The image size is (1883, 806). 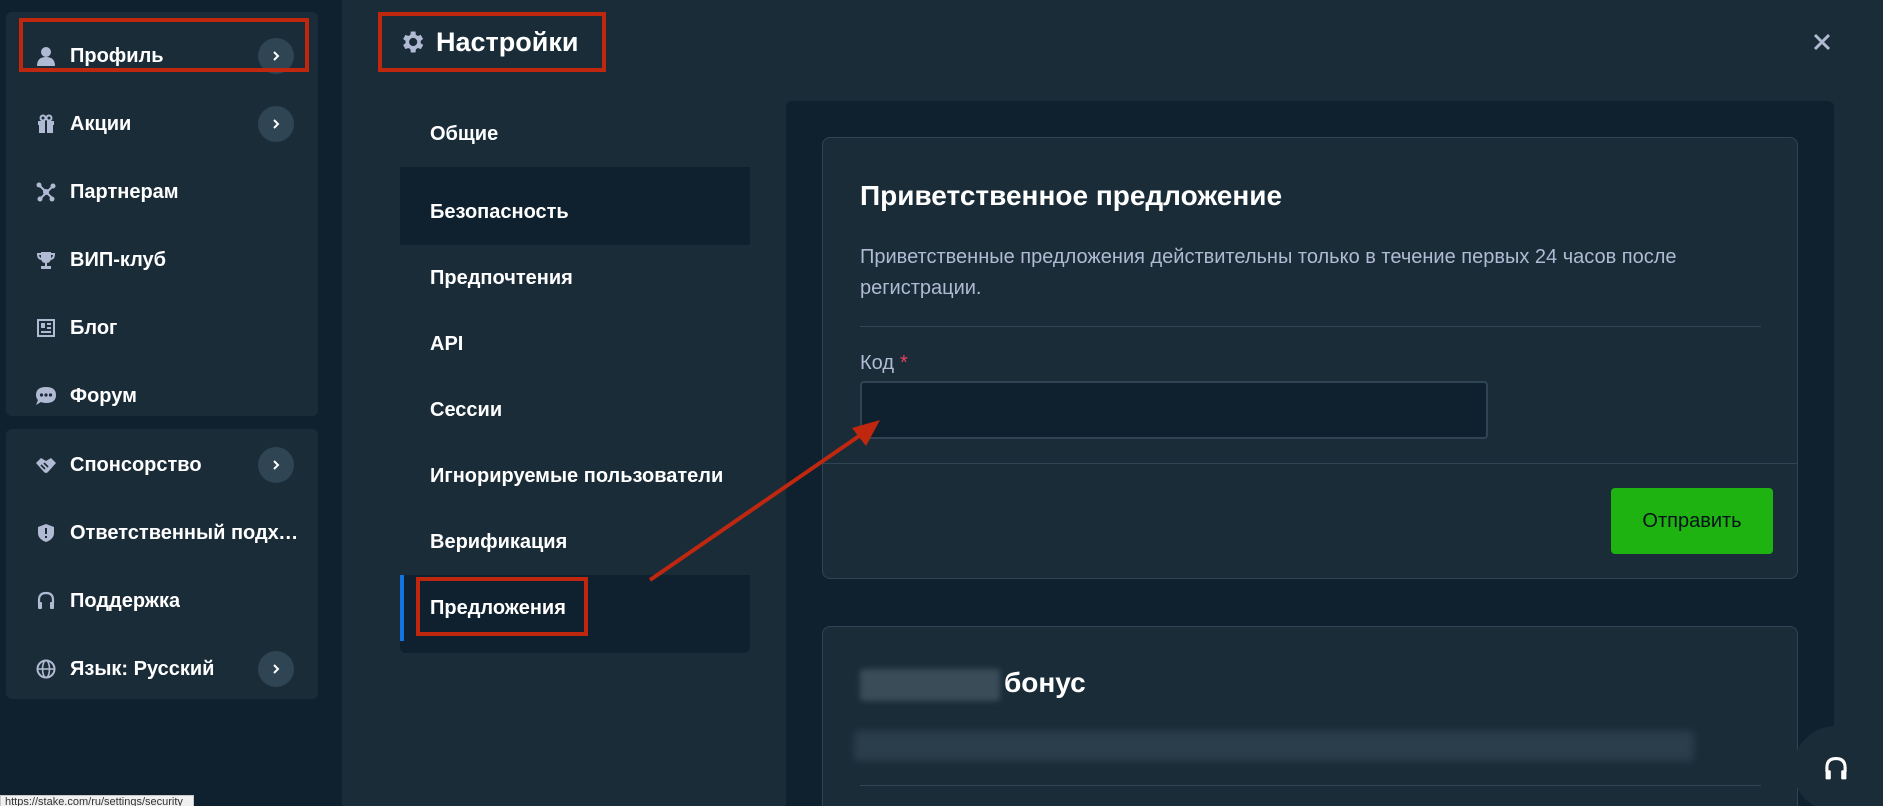 What do you see at coordinates (1174, 410) in the screenshot?
I see `code-input` at bounding box center [1174, 410].